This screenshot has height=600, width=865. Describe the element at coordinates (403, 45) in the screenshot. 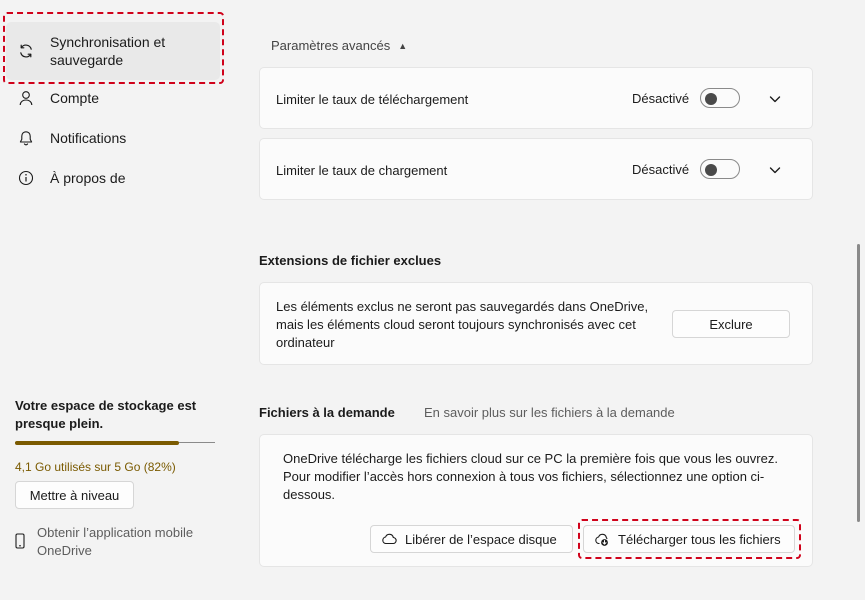

I see `caret-up-icon: ▲` at that location.